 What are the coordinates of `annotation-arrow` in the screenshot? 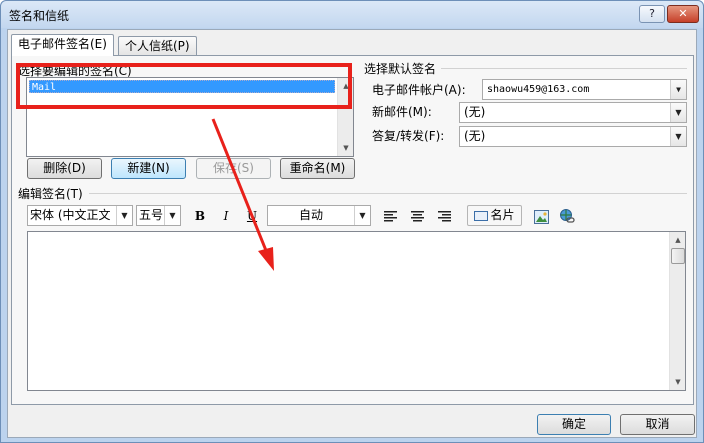 It's located at (242, 194).